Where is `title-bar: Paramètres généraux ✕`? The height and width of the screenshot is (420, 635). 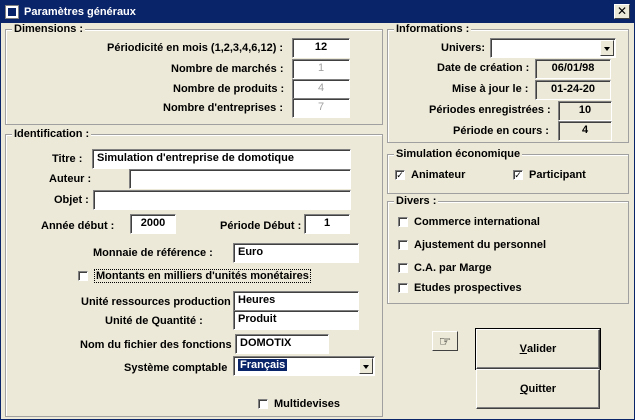
title-bar: Paramètres généraux ✕ is located at coordinates (317, 12).